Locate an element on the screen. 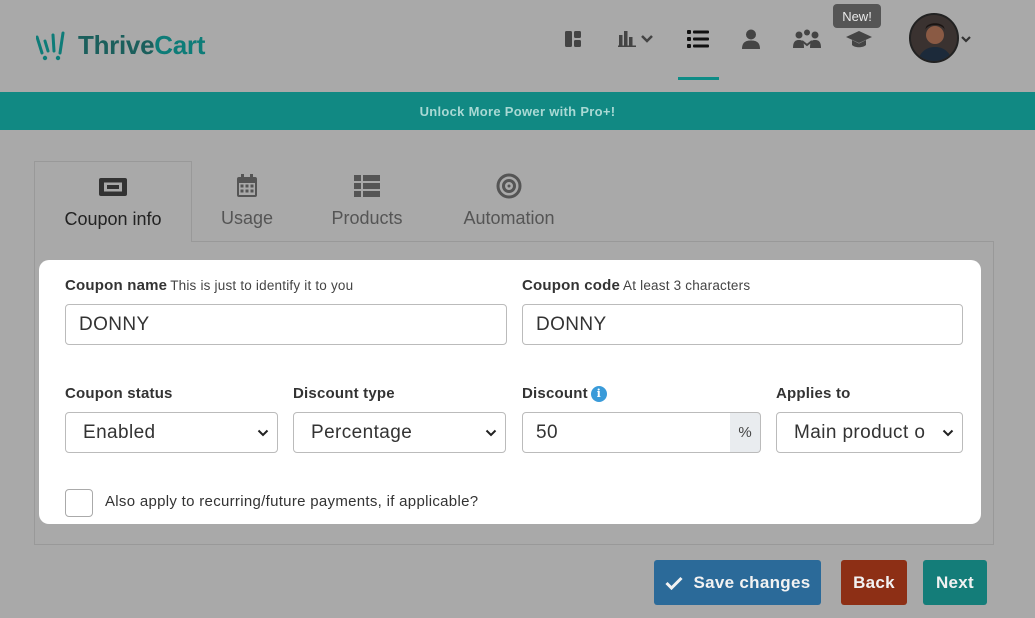  dashboard-icon is located at coordinates (573, 39).